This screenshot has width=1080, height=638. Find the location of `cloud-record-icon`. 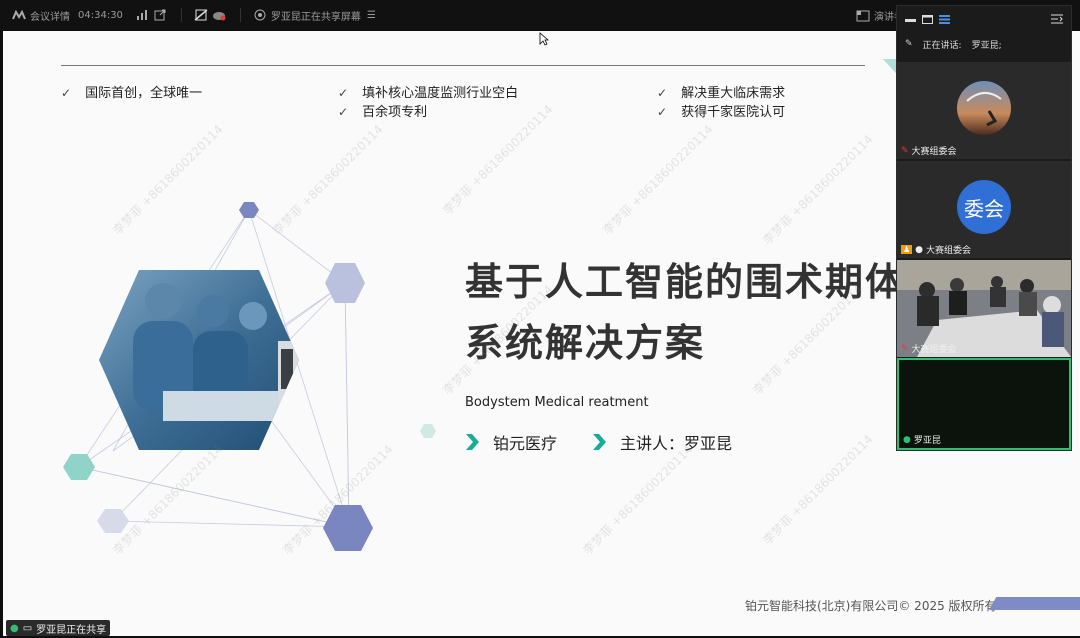

cloud-record-icon is located at coordinates (219, 15).